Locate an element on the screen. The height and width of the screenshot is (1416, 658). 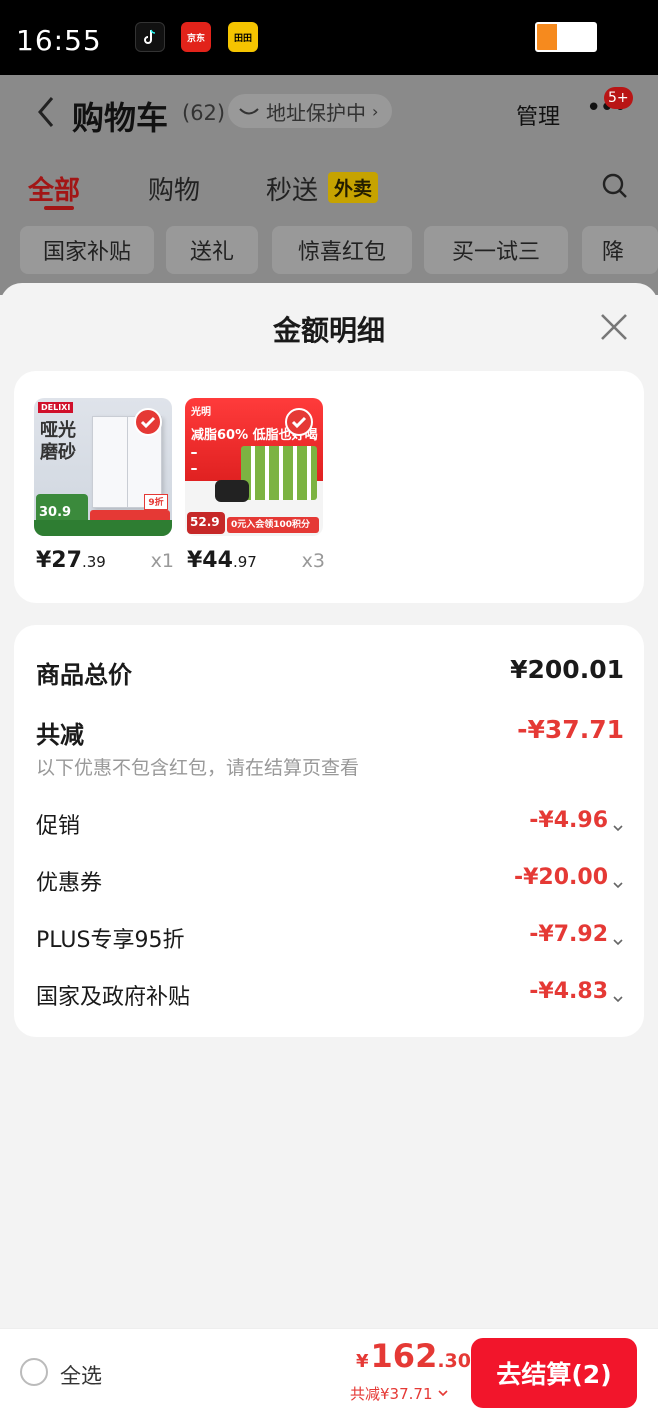
discount-label: 国家及政府补贴 is located at coordinates (113, 997).